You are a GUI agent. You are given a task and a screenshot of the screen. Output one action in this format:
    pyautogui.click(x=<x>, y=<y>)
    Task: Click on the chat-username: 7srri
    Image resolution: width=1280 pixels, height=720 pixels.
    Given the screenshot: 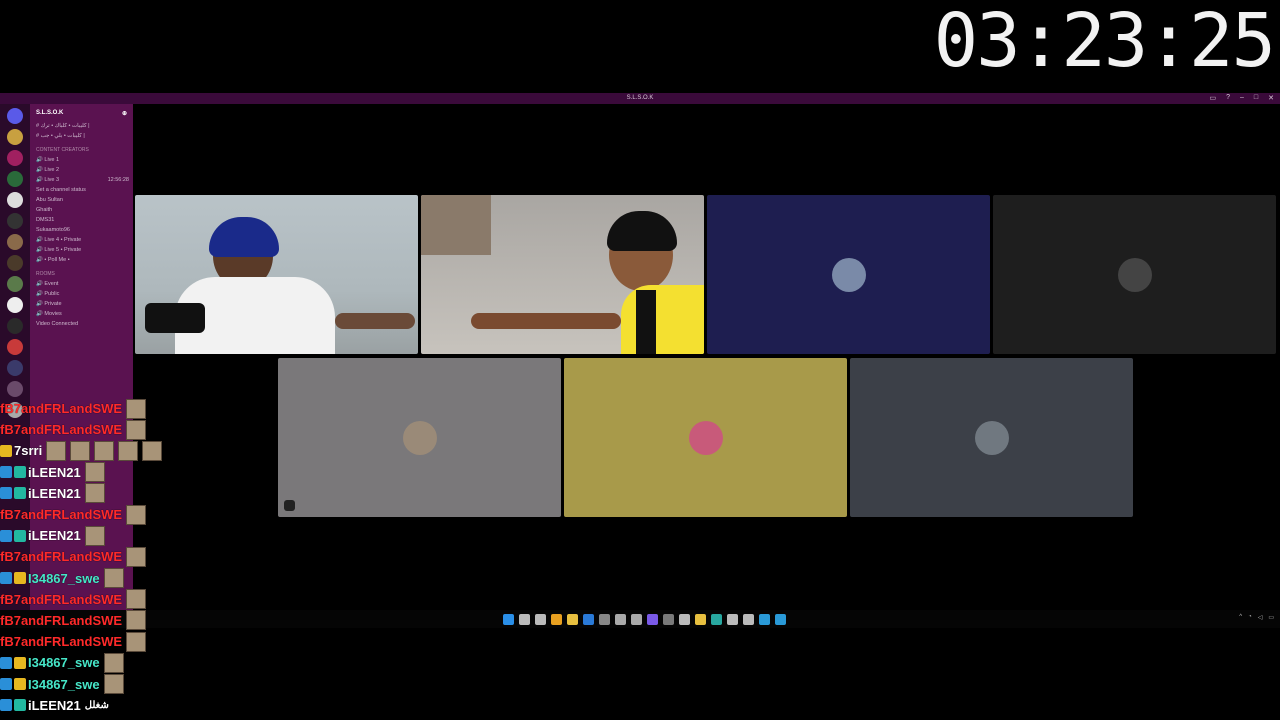 What is the action you would take?
    pyautogui.click(x=28, y=450)
    